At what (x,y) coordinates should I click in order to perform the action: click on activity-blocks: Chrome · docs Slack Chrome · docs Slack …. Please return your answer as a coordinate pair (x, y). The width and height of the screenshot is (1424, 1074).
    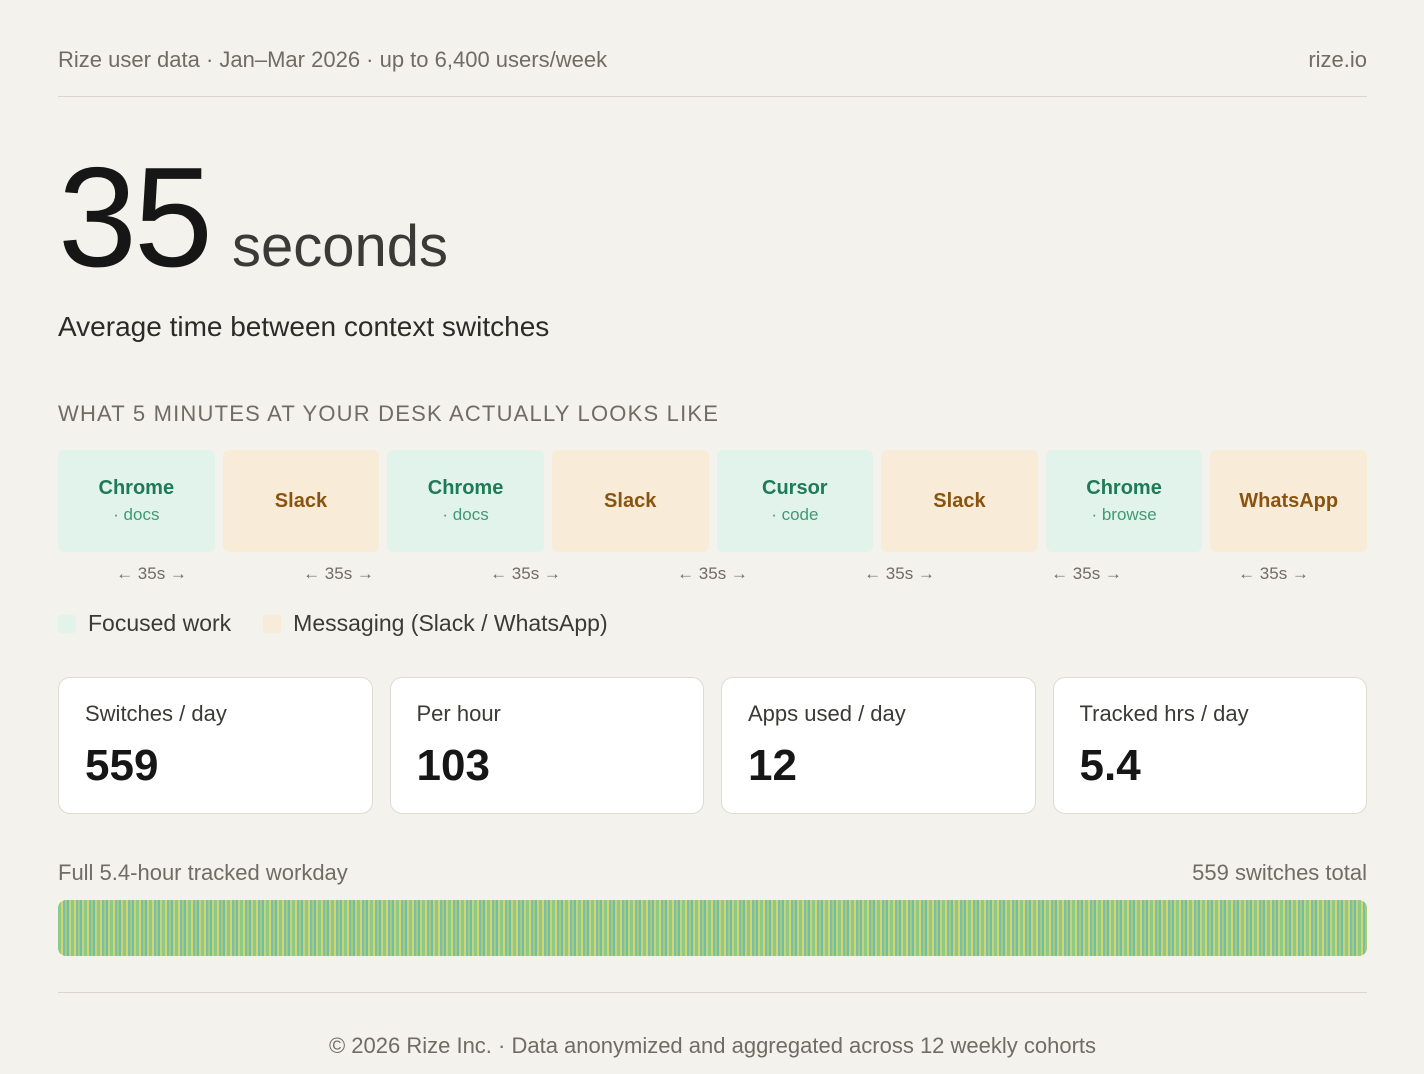
    Looking at the image, I should click on (712, 501).